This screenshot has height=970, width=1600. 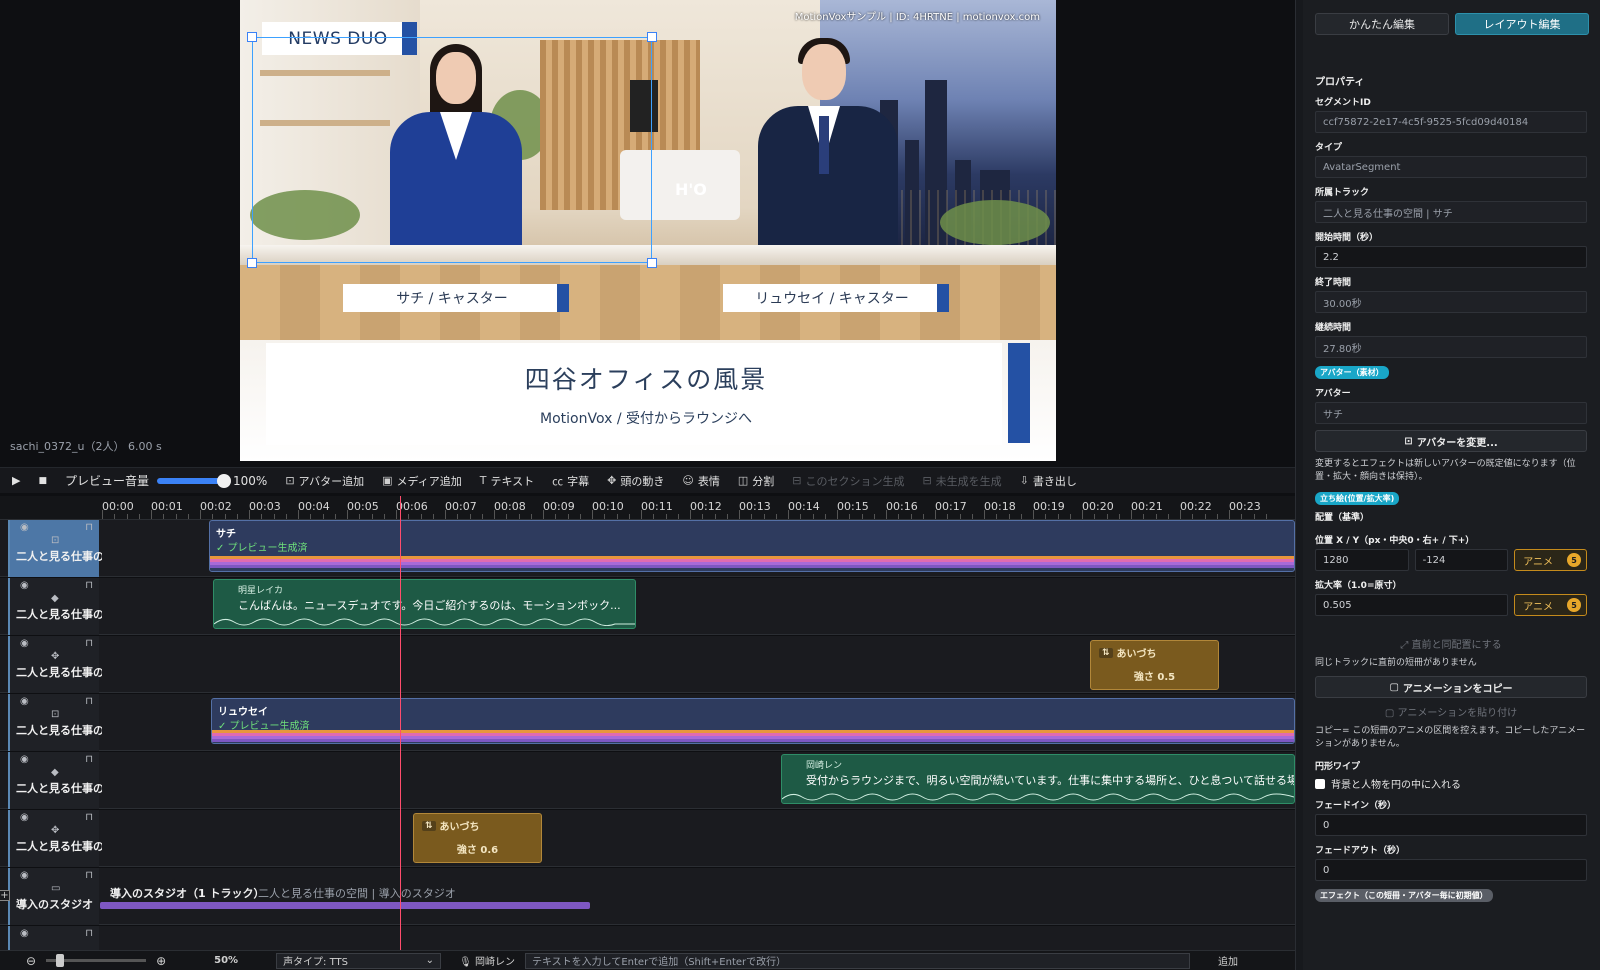 I want to click on wipe-checkbox, so click(x=1320, y=783).